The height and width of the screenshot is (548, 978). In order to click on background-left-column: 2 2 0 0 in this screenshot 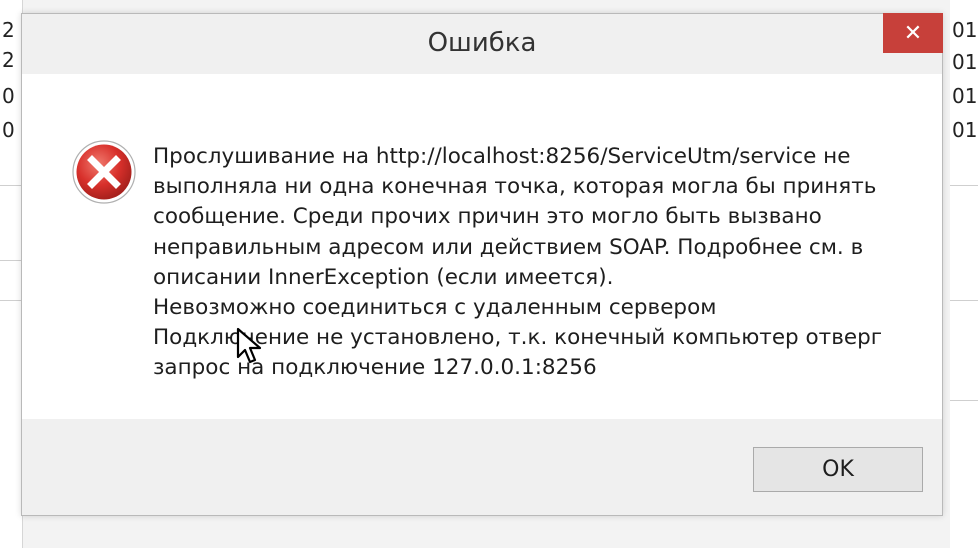, I will do `click(11, 274)`.